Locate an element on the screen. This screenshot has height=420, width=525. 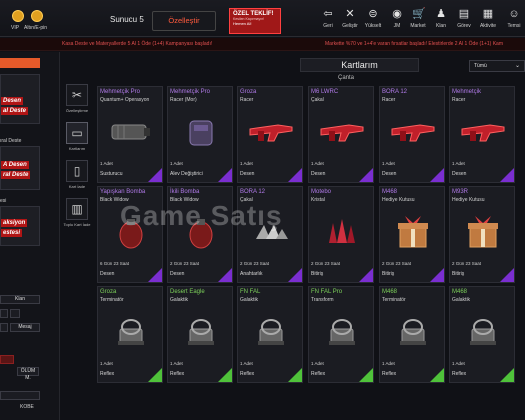
card-item-type: Susturucu is located at coordinates (111, 174).